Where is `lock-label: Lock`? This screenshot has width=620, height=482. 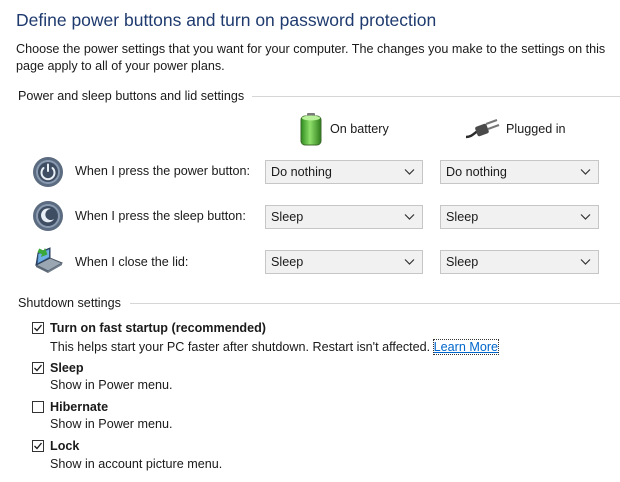 lock-label: Lock is located at coordinates (65, 446).